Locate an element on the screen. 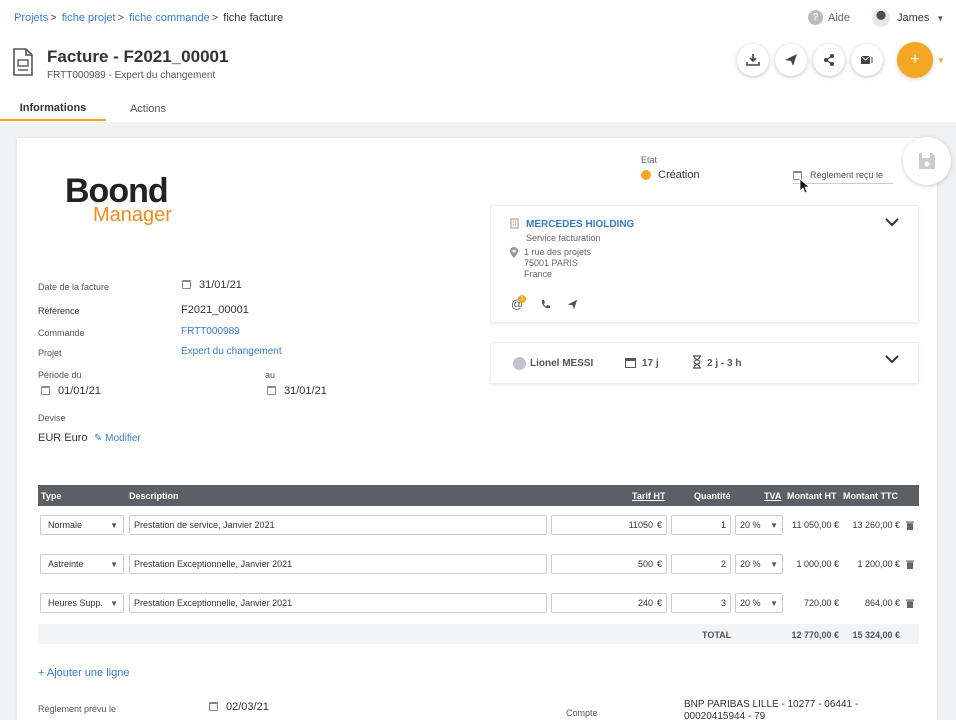  tab-actions: Actions is located at coordinates (148, 108).